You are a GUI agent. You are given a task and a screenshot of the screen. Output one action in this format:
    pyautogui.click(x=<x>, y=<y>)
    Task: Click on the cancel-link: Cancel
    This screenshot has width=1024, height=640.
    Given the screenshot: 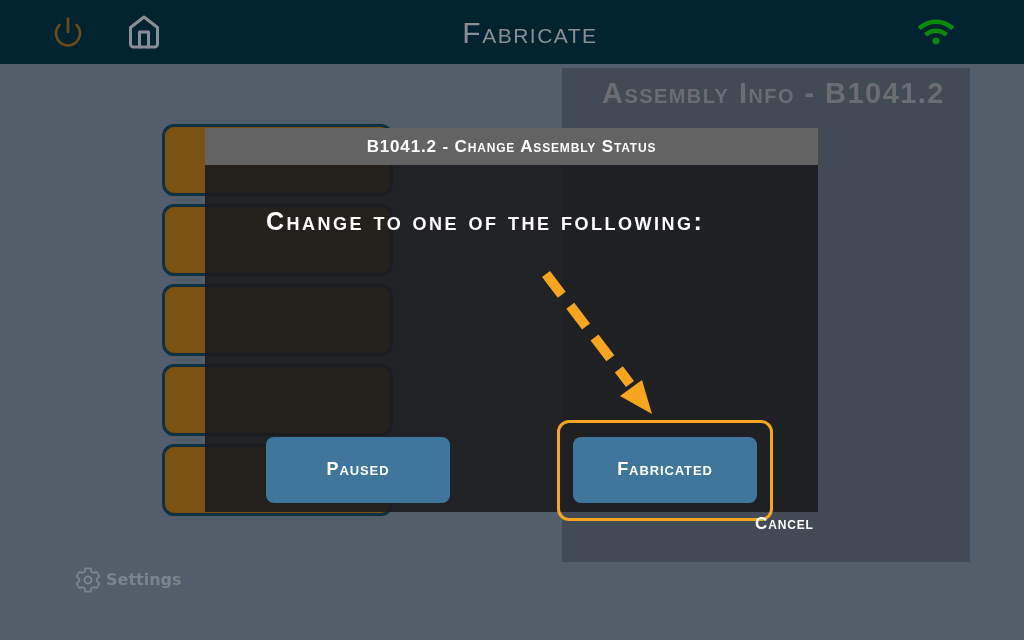 What is the action you would take?
    pyautogui.click(x=784, y=524)
    